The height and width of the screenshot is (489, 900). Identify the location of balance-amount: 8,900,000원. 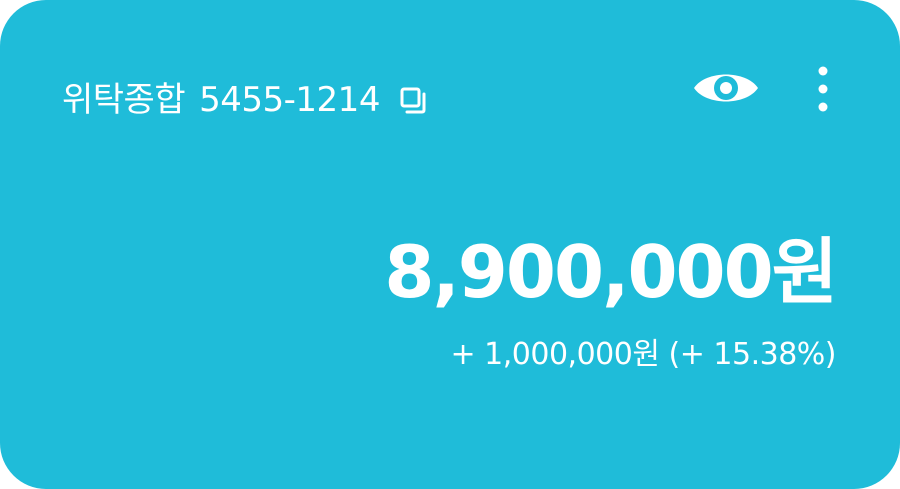
(611, 272).